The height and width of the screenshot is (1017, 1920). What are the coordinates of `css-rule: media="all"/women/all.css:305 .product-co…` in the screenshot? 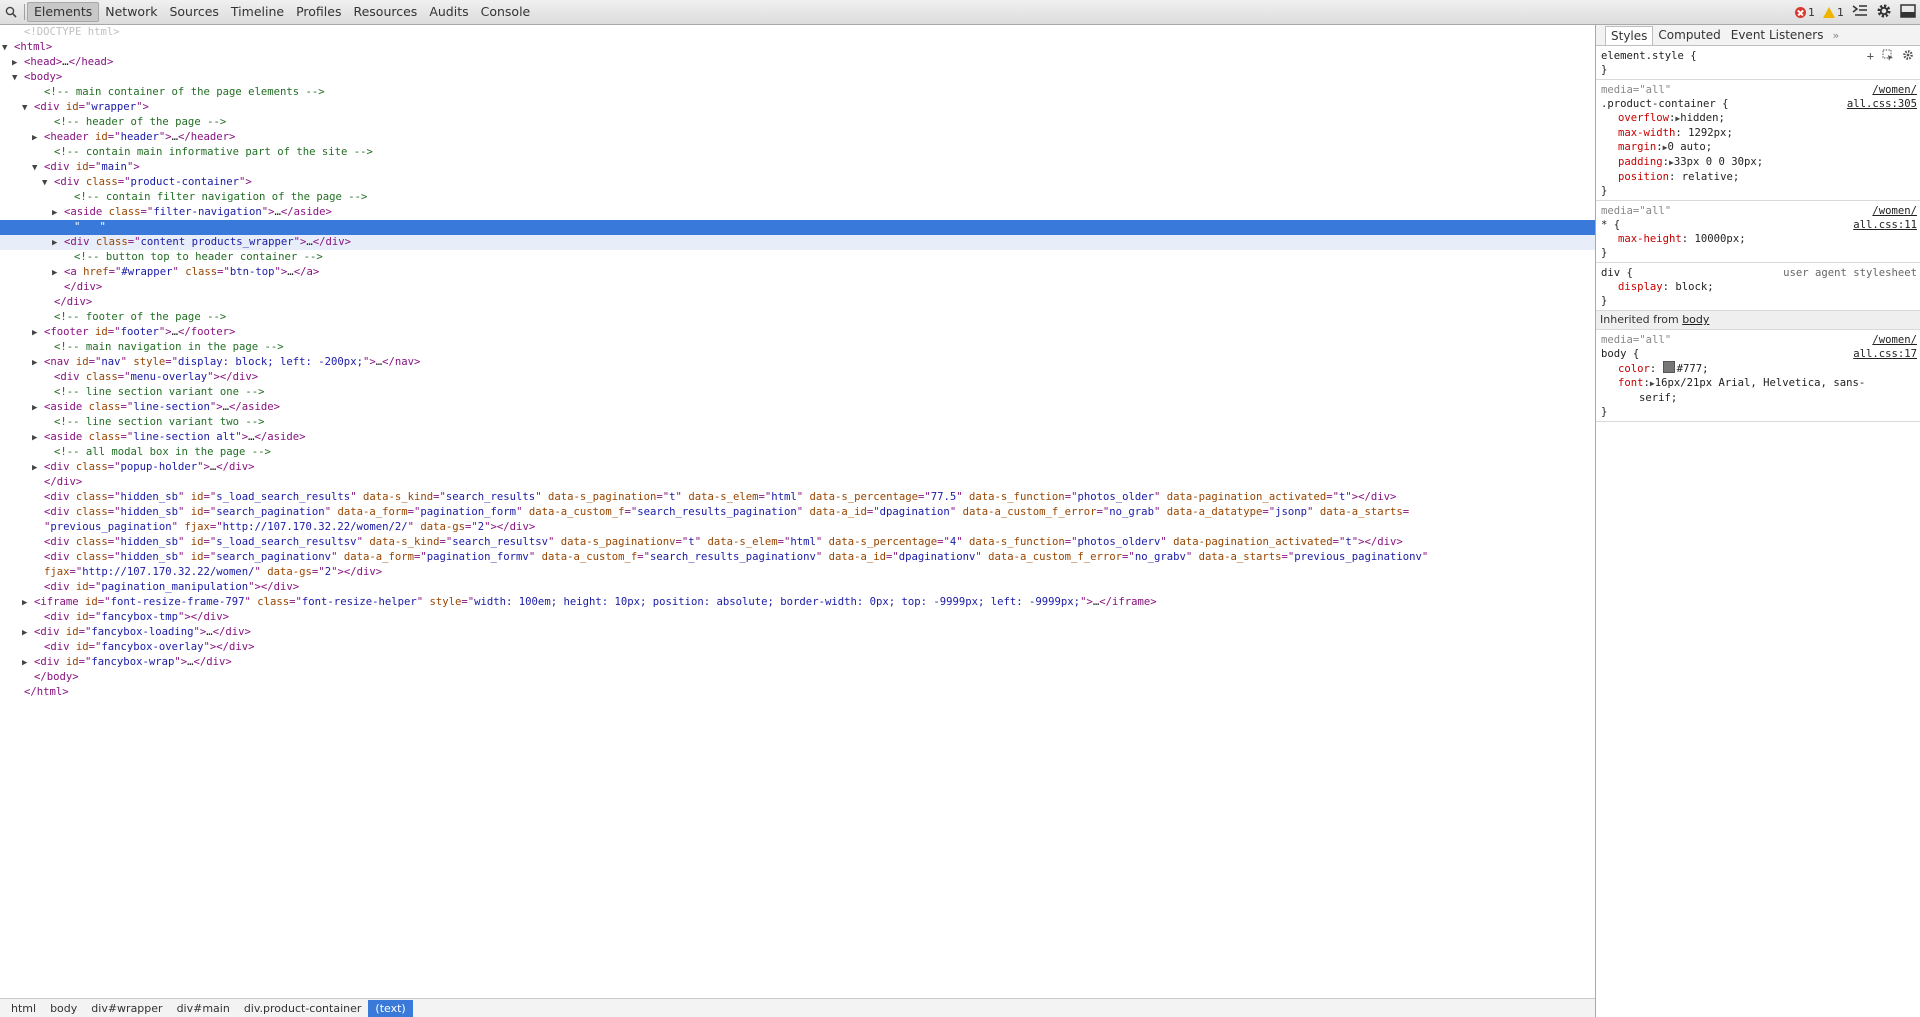 It's located at (1758, 140).